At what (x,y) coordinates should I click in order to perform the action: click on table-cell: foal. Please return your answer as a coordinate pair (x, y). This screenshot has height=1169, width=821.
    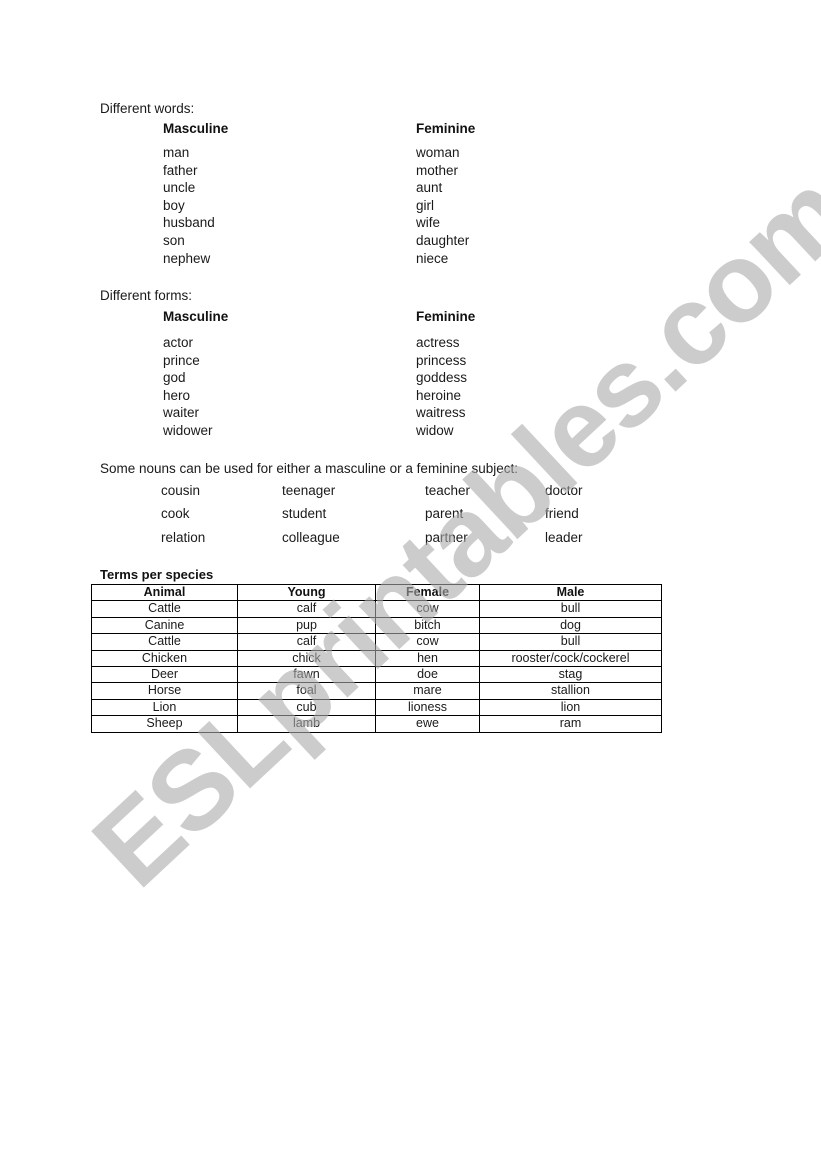
    Looking at the image, I should click on (306, 691).